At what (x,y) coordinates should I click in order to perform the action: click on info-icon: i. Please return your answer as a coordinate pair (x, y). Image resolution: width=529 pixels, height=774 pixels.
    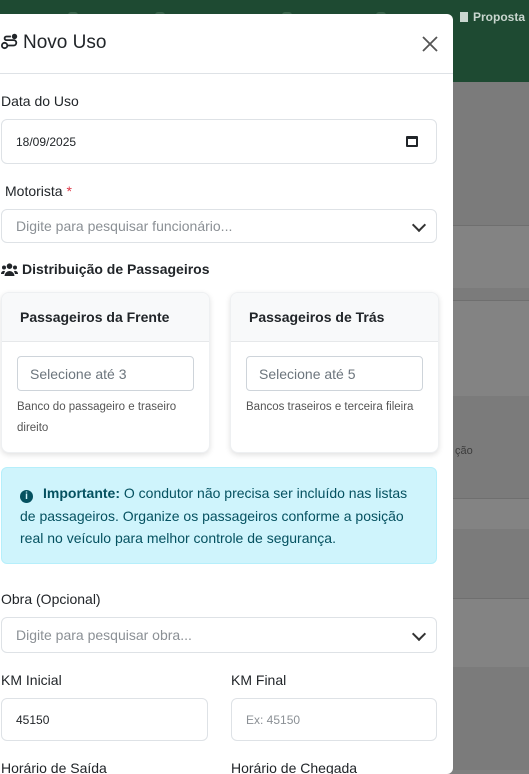
    Looking at the image, I should click on (26, 496).